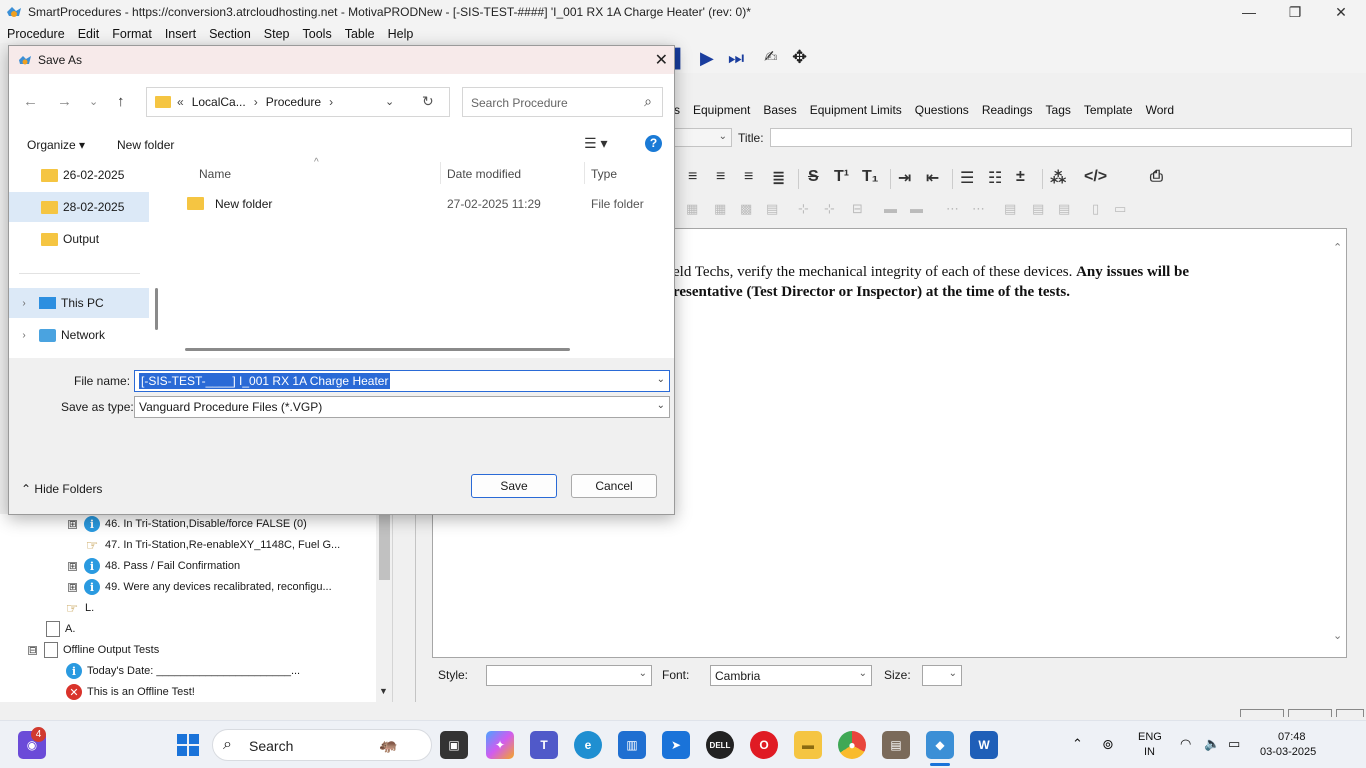 The image size is (1366, 768). I want to click on menu-tools: Tools, so click(317, 34).